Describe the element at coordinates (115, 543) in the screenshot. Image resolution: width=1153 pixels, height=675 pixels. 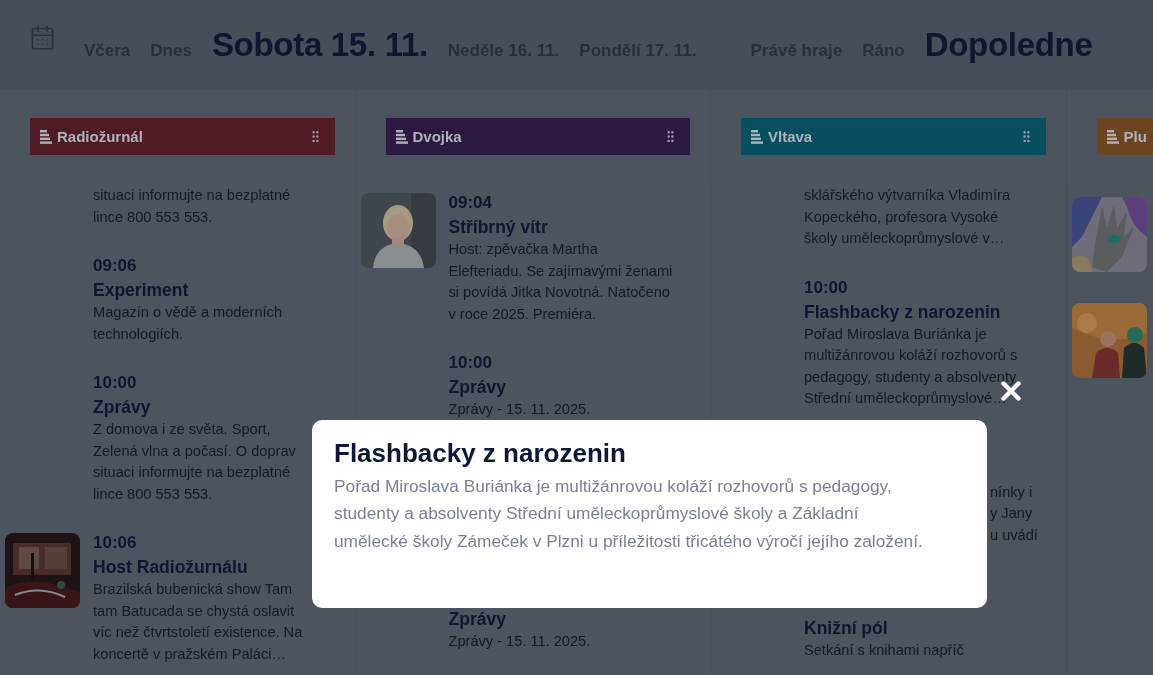
I see `program-time: 10:06` at that location.